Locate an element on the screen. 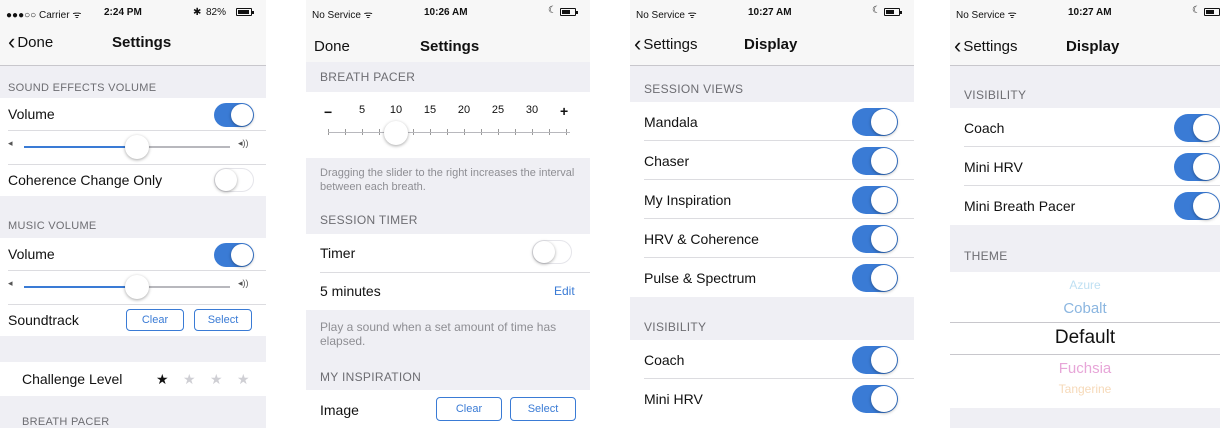 The image size is (1220, 428). toggle-row: Mini Breath Pacer is located at coordinates (1085, 205).